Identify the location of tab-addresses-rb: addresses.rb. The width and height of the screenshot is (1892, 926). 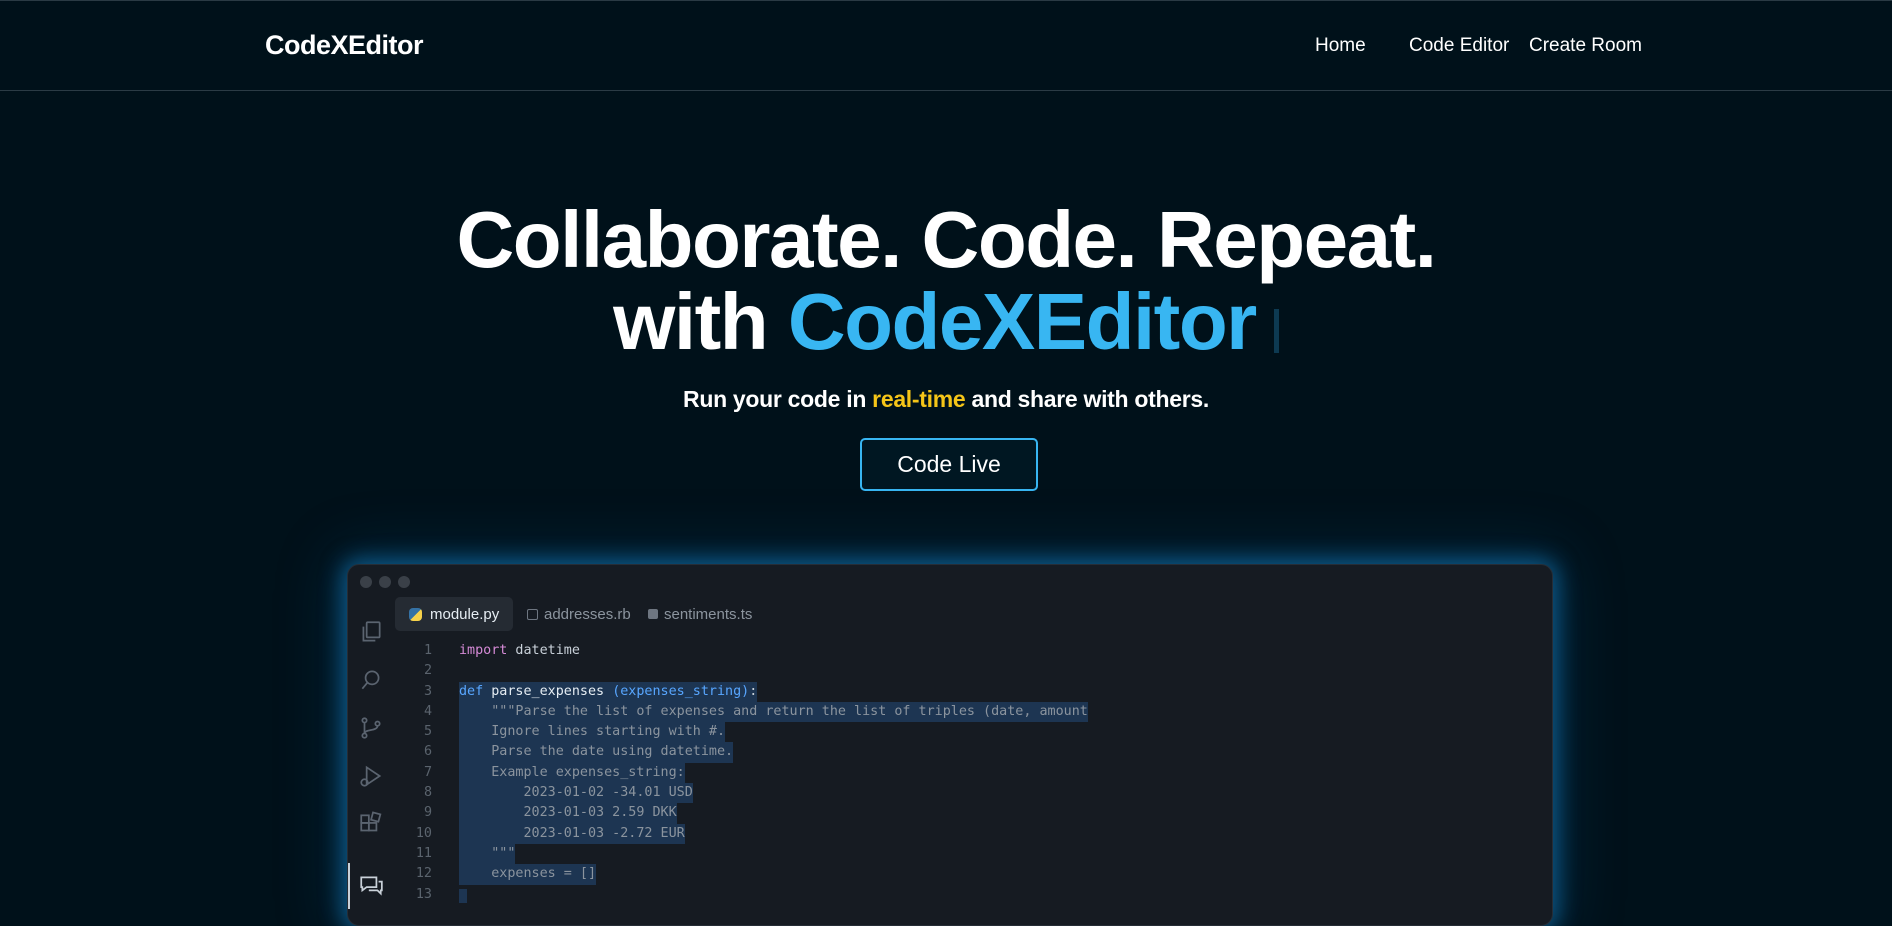
(579, 614).